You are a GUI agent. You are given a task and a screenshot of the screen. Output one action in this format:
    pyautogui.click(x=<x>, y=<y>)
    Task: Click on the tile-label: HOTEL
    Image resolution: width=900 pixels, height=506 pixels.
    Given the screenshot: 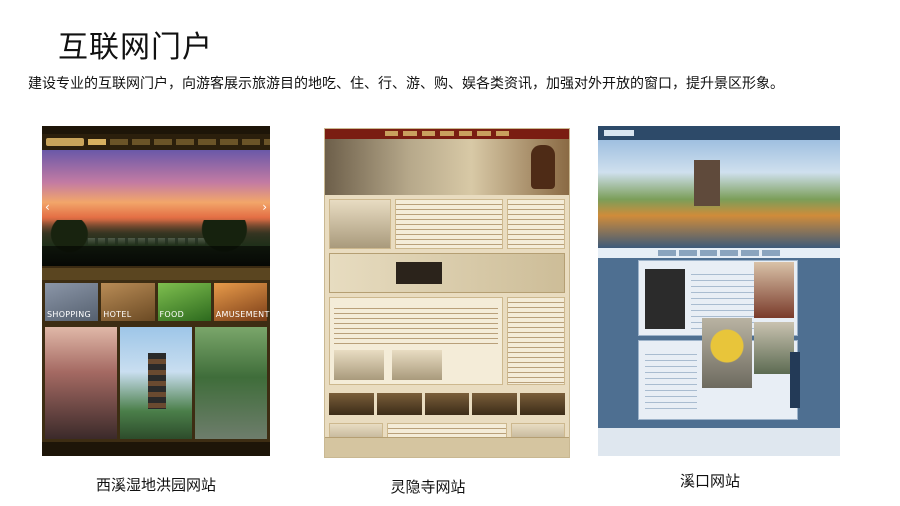 What is the action you would take?
    pyautogui.click(x=117, y=314)
    